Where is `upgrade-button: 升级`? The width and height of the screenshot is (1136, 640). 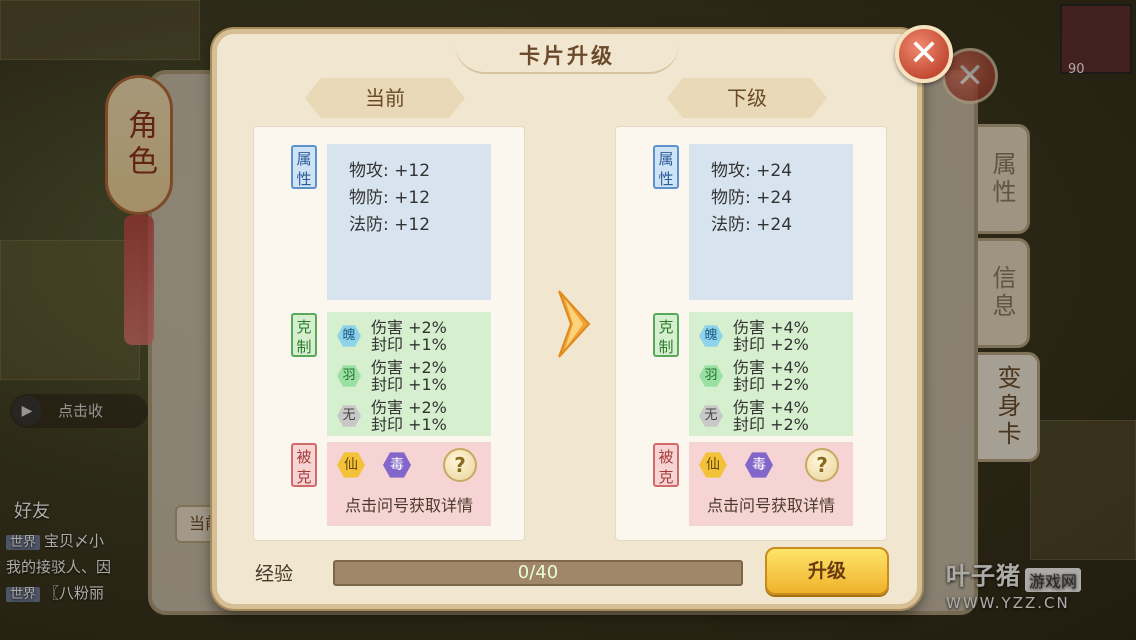 upgrade-button: 升级 is located at coordinates (827, 571).